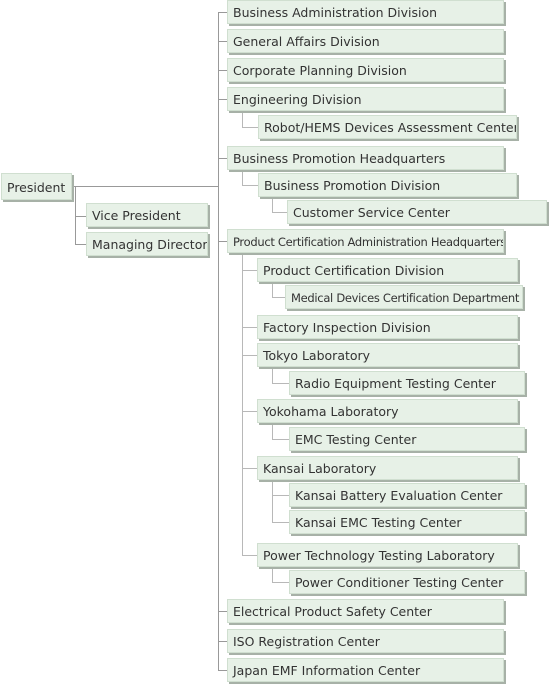  I want to click on electrical-safety-center: Electrical Product Safety Center, so click(365, 611).